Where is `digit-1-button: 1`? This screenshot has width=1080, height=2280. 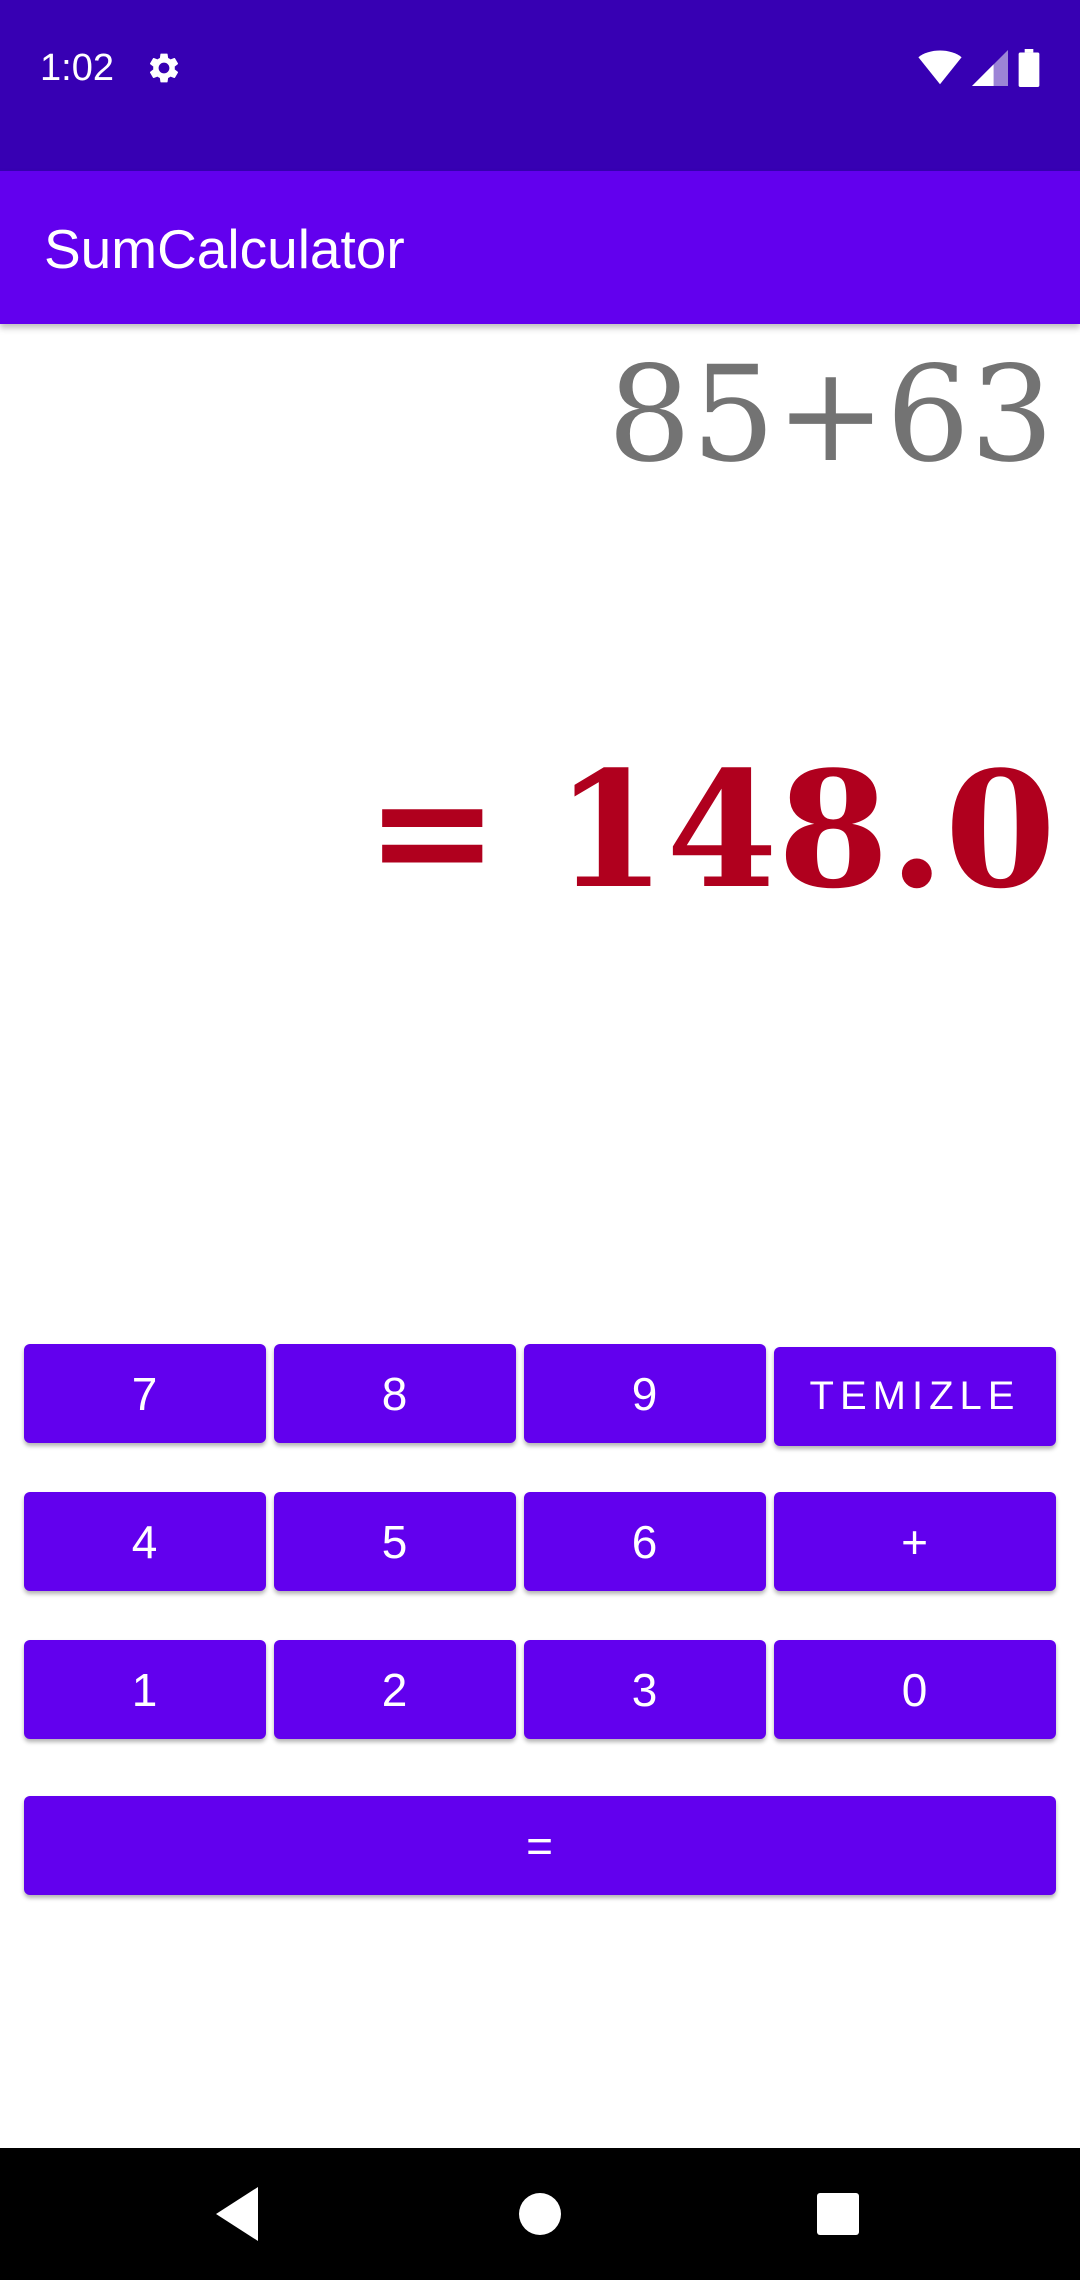
digit-1-button: 1 is located at coordinates (145, 1689).